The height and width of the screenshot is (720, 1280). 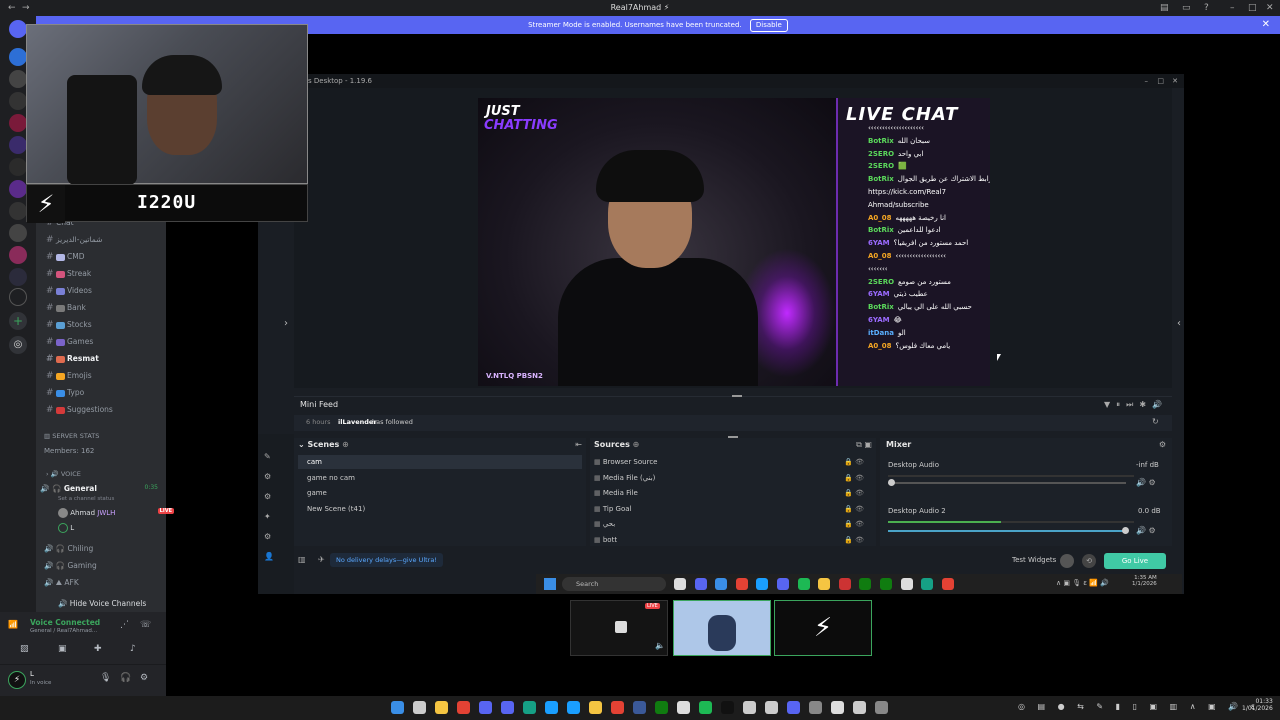 I want to click on channel-item: # Games, so click(x=69, y=342).